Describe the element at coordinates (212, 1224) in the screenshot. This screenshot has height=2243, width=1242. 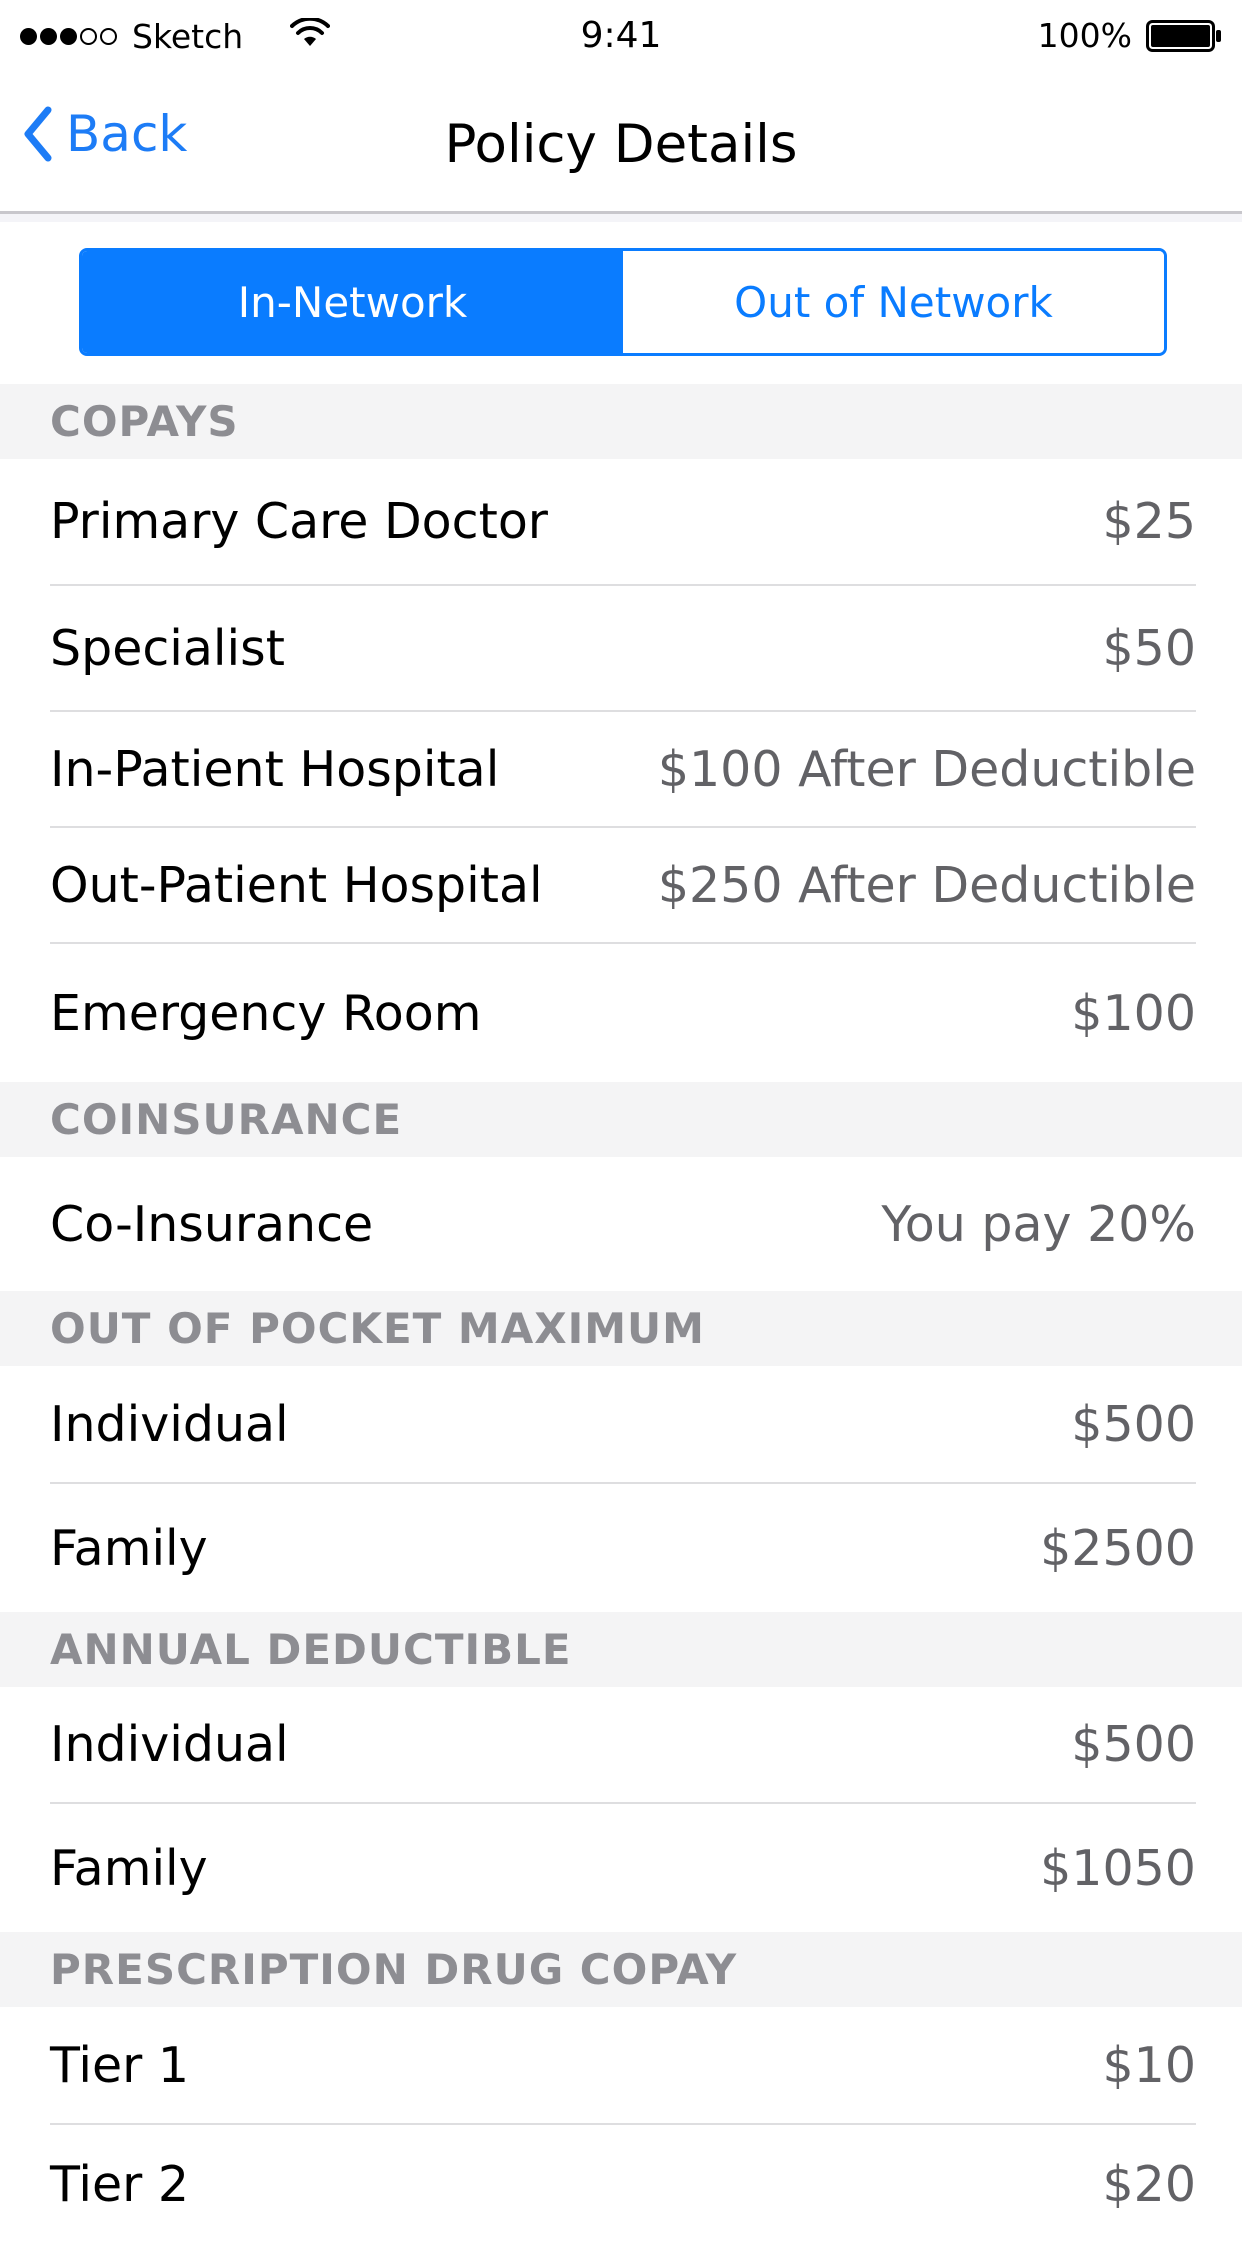
I see `row-label: Co-Insurance` at that location.